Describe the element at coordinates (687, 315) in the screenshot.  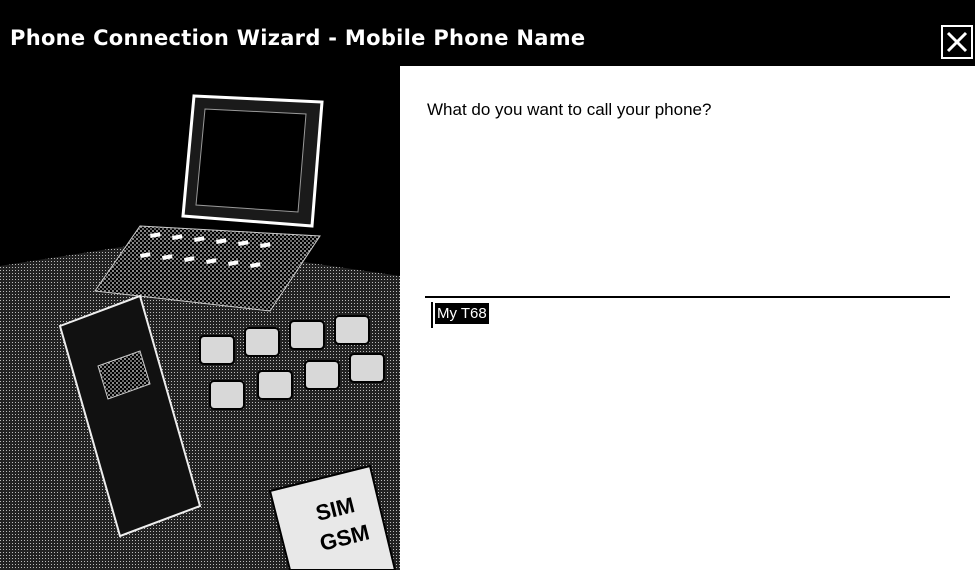
I see `phone-name-input: My T68` at that location.